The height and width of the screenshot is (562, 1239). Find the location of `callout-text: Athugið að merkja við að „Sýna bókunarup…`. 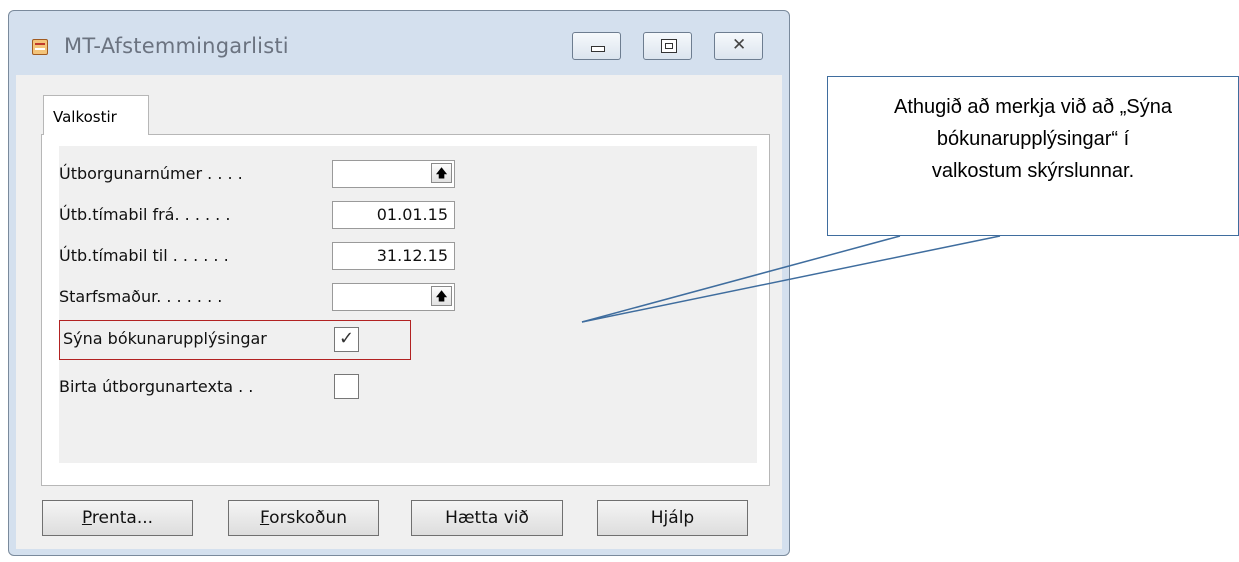

callout-text: Athugið að merkja við að „Sýna bókunarup… is located at coordinates (1033, 139).